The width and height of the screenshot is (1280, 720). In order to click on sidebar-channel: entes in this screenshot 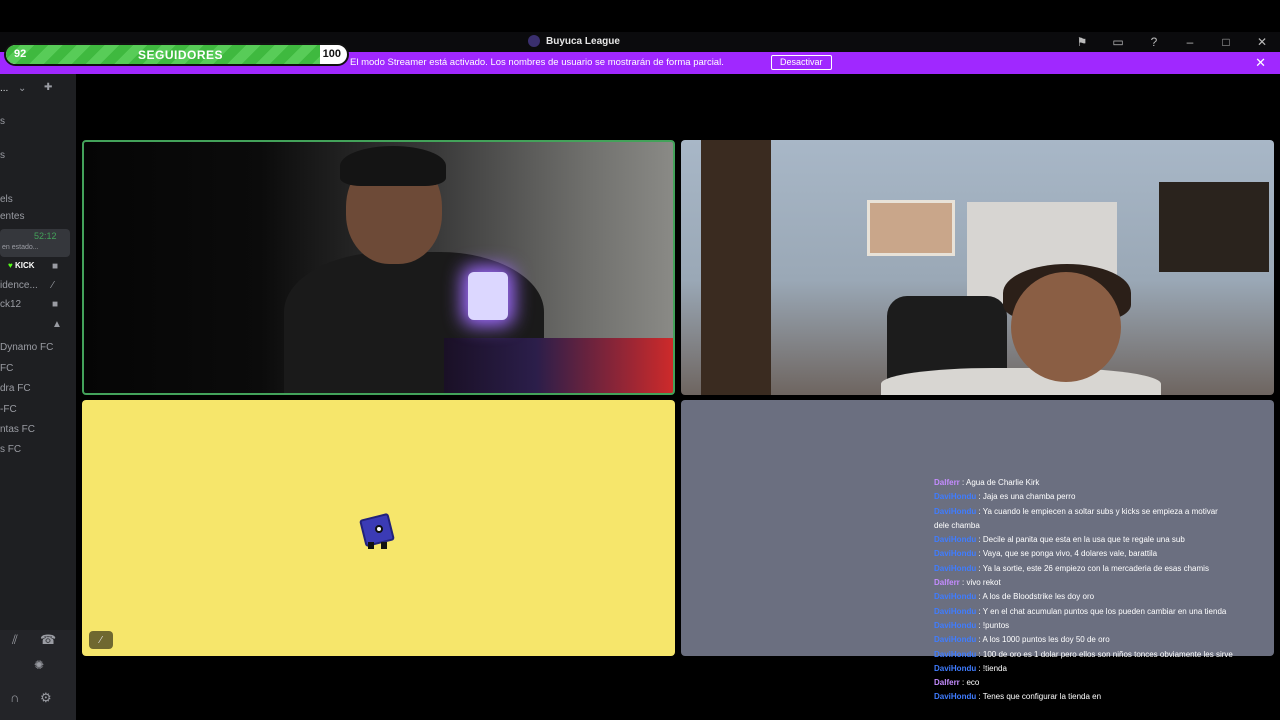, I will do `click(12, 216)`.